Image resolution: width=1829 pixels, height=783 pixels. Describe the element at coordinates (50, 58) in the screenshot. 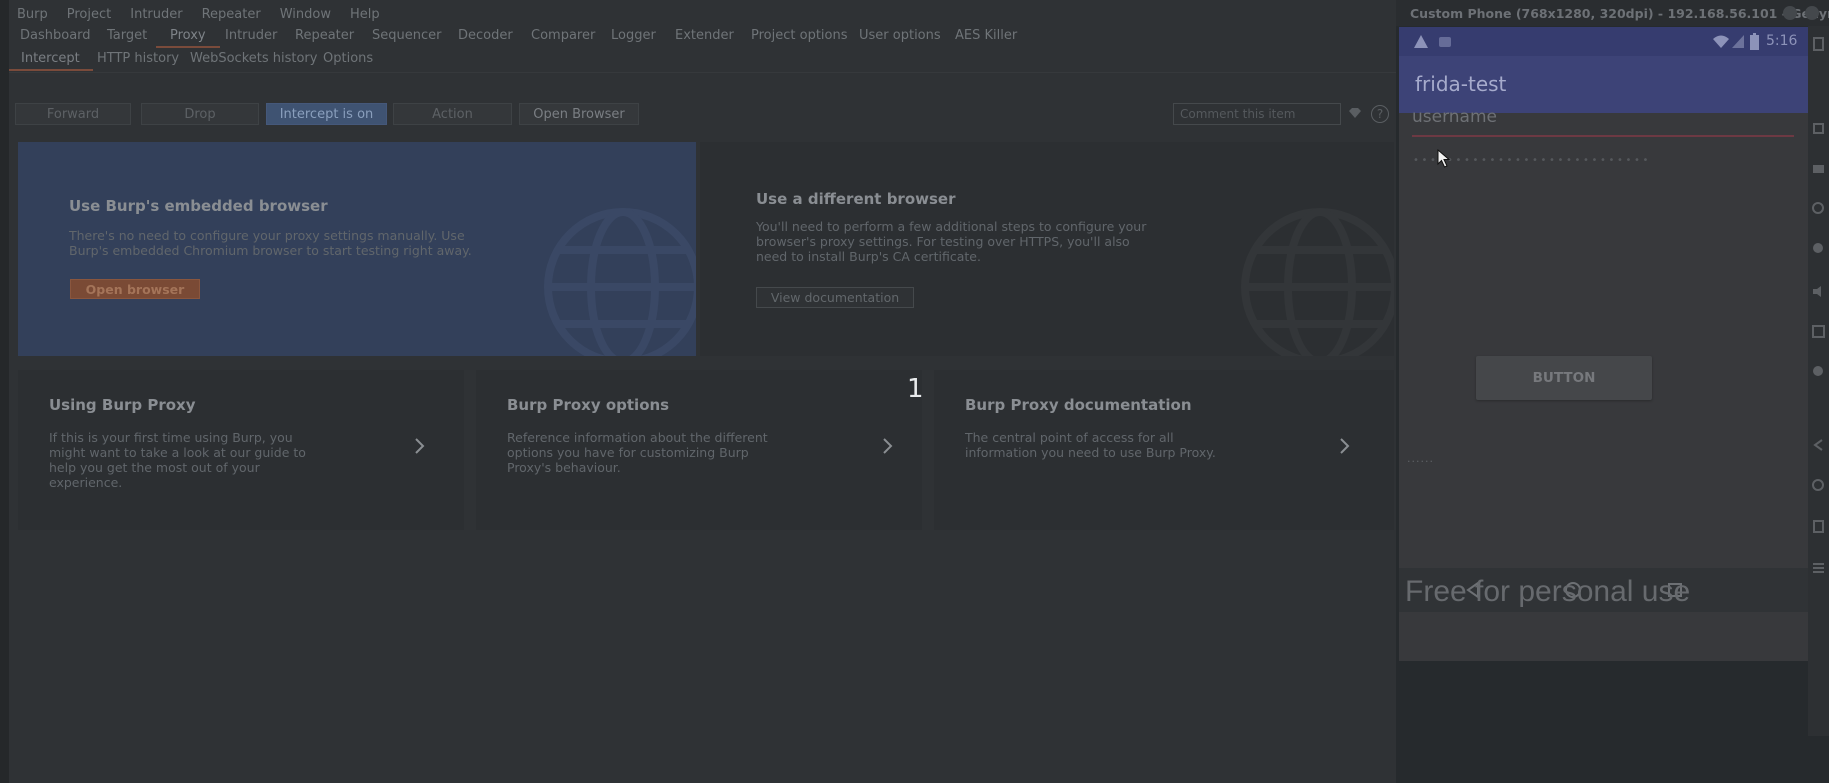

I see `subtab-intercept: Intercept` at that location.